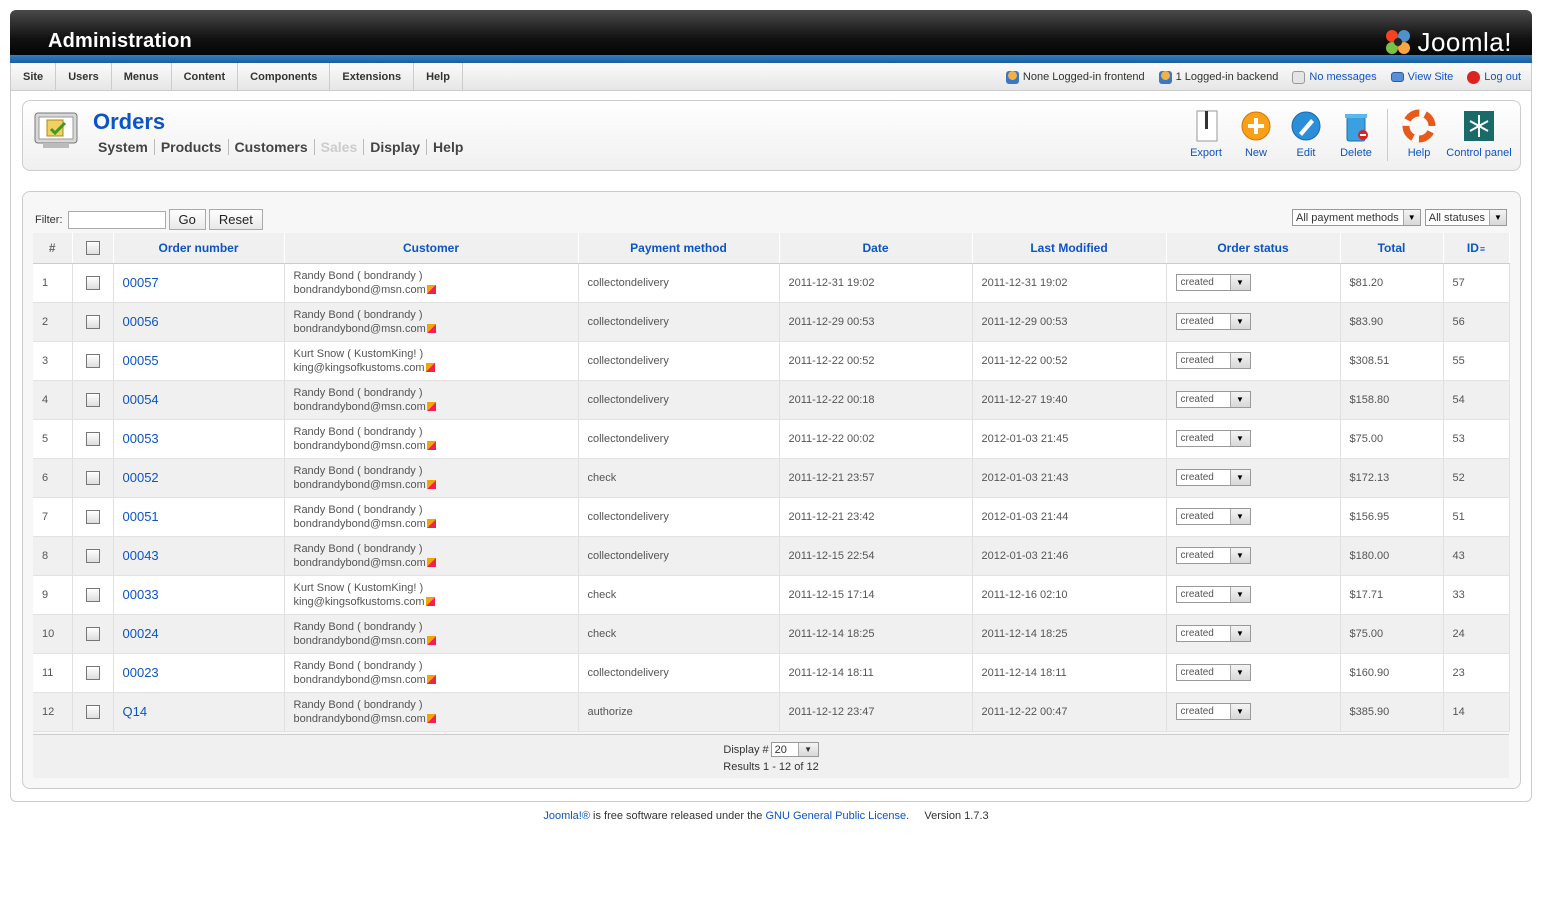 Image resolution: width=1542 pixels, height=917 pixels. I want to click on export-button: Export, so click(1206, 137).